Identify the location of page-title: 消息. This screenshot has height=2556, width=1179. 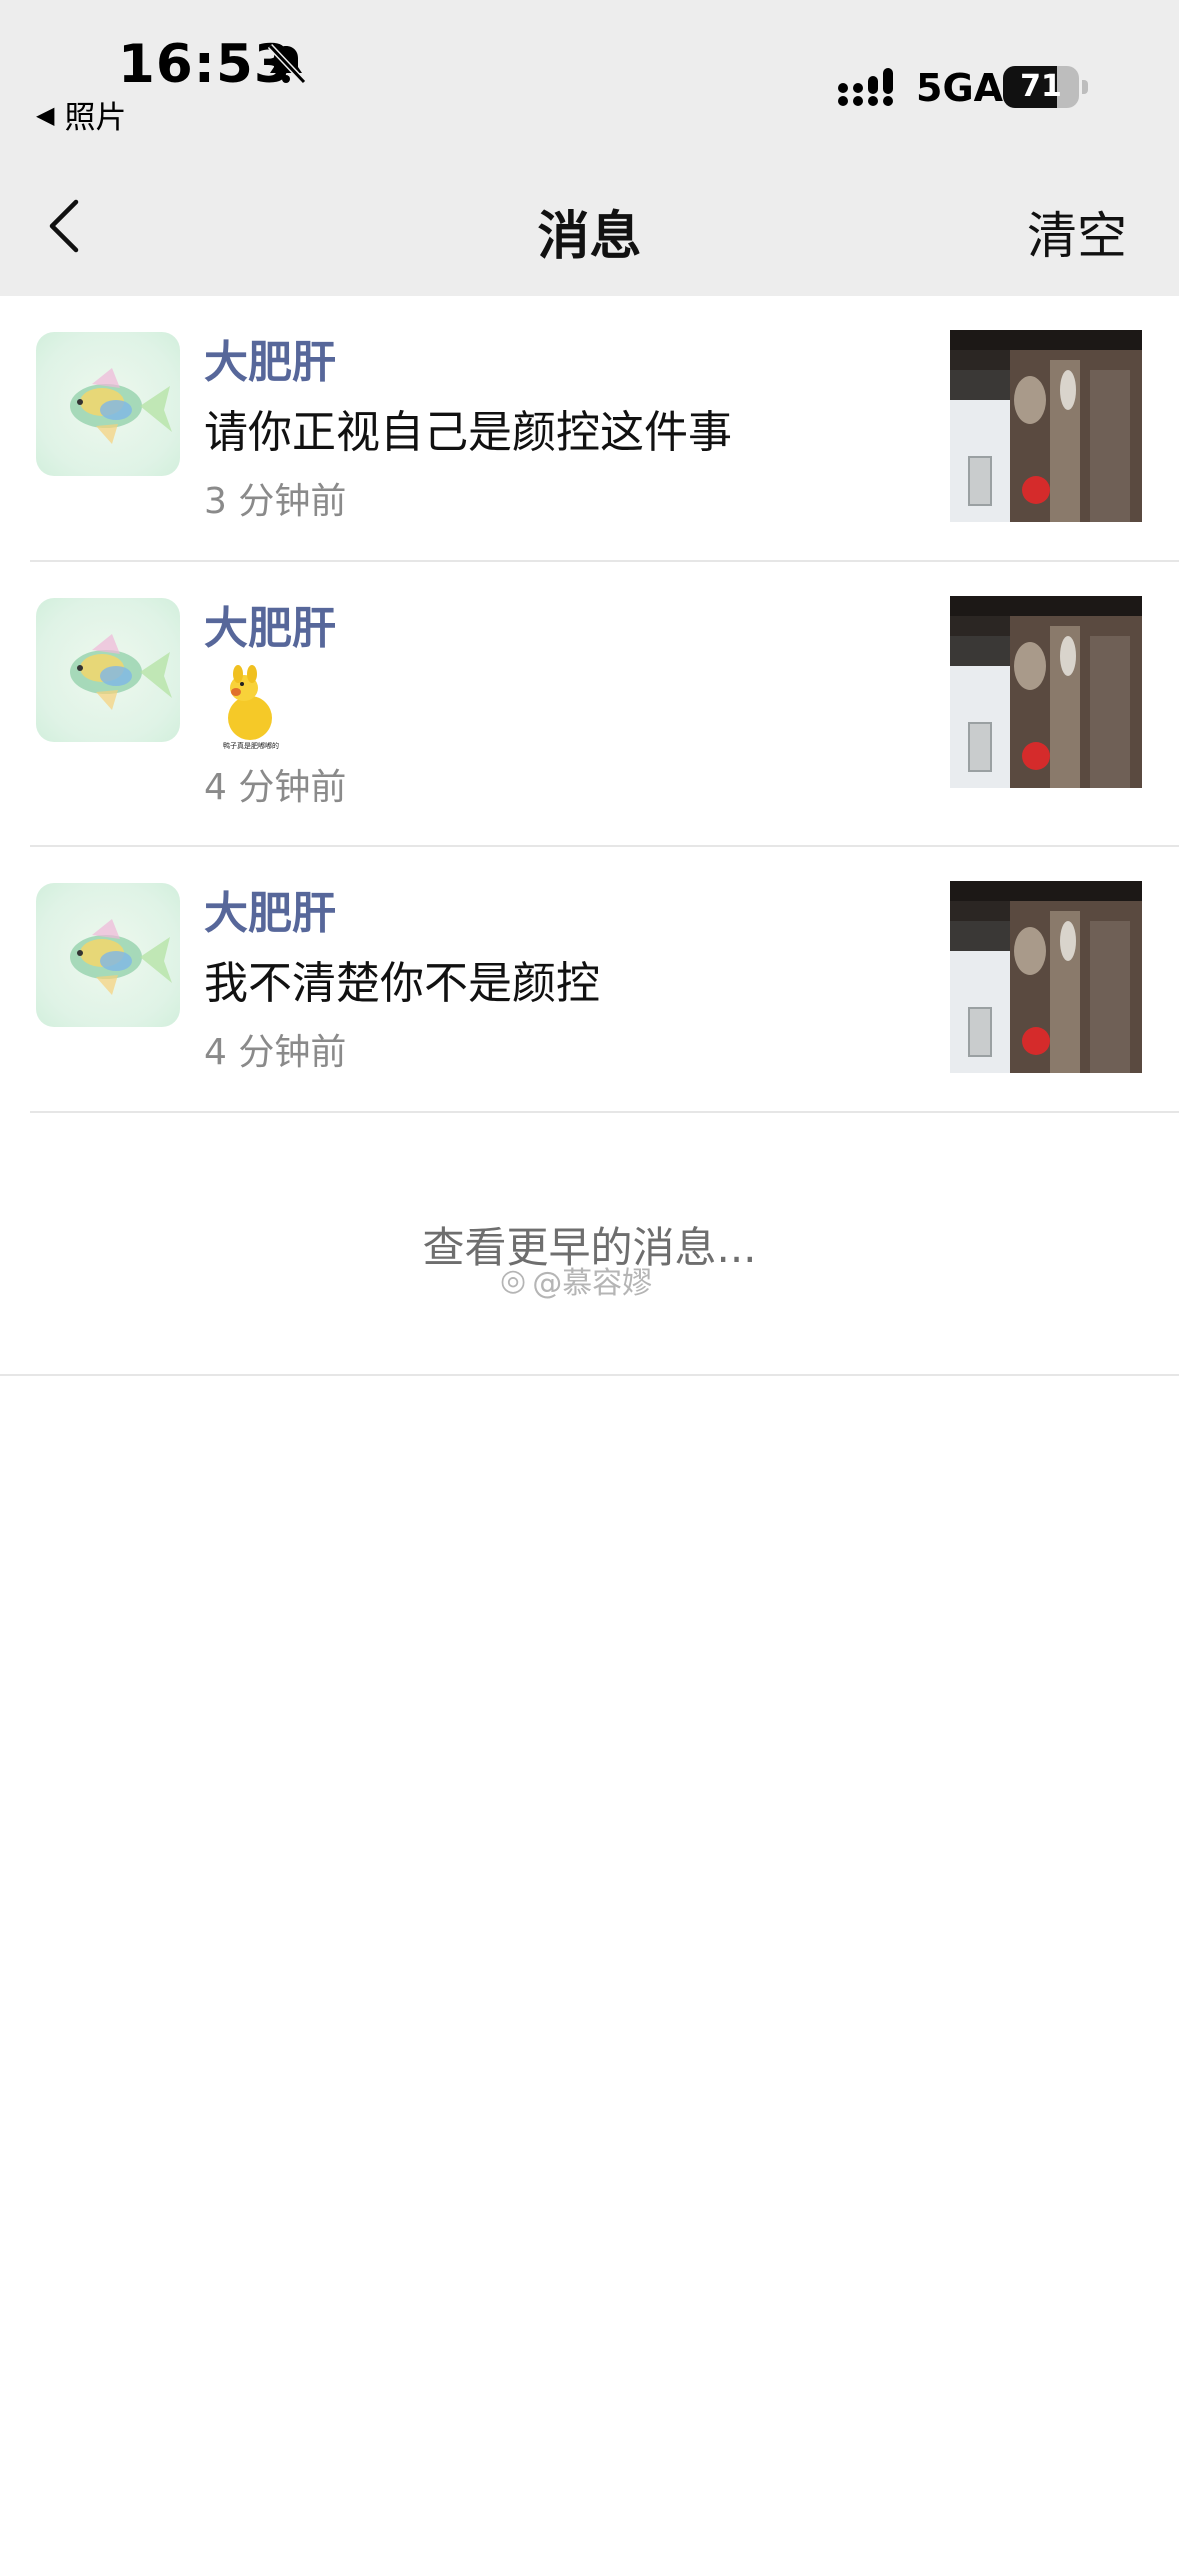
(589, 237).